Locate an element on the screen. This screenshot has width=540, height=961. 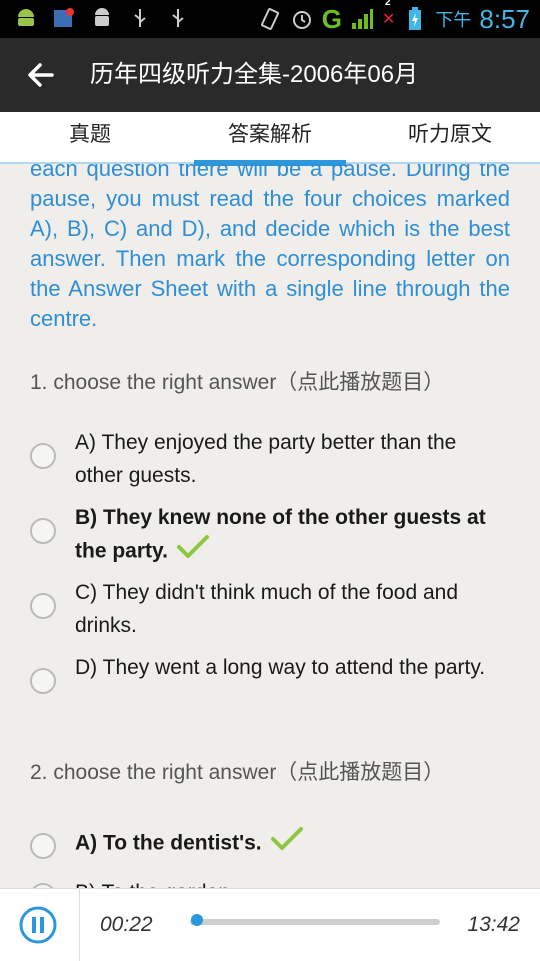
no-signal-icon: ✕ 2 is located at coordinates (388, 14).